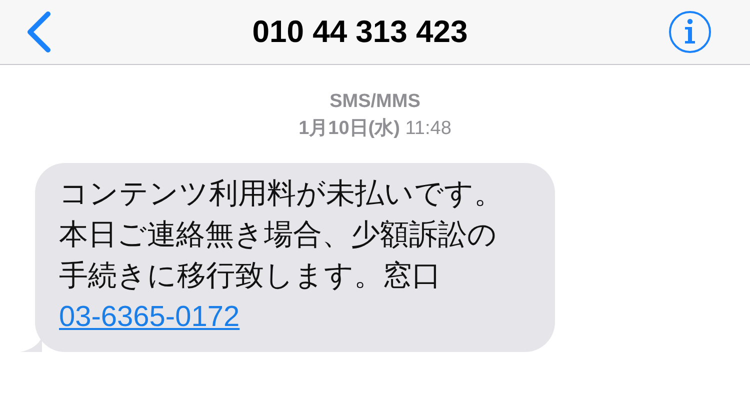 The height and width of the screenshot is (418, 750). What do you see at coordinates (360, 32) in the screenshot?
I see `contact-title: 010 44 313 423` at bounding box center [360, 32].